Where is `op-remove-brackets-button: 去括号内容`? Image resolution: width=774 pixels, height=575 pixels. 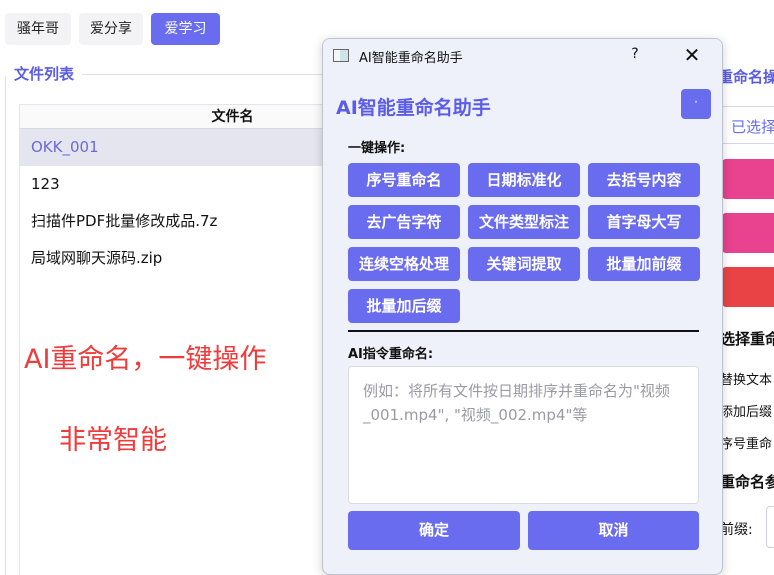
op-remove-brackets-button: 去括号内容 is located at coordinates (644, 180).